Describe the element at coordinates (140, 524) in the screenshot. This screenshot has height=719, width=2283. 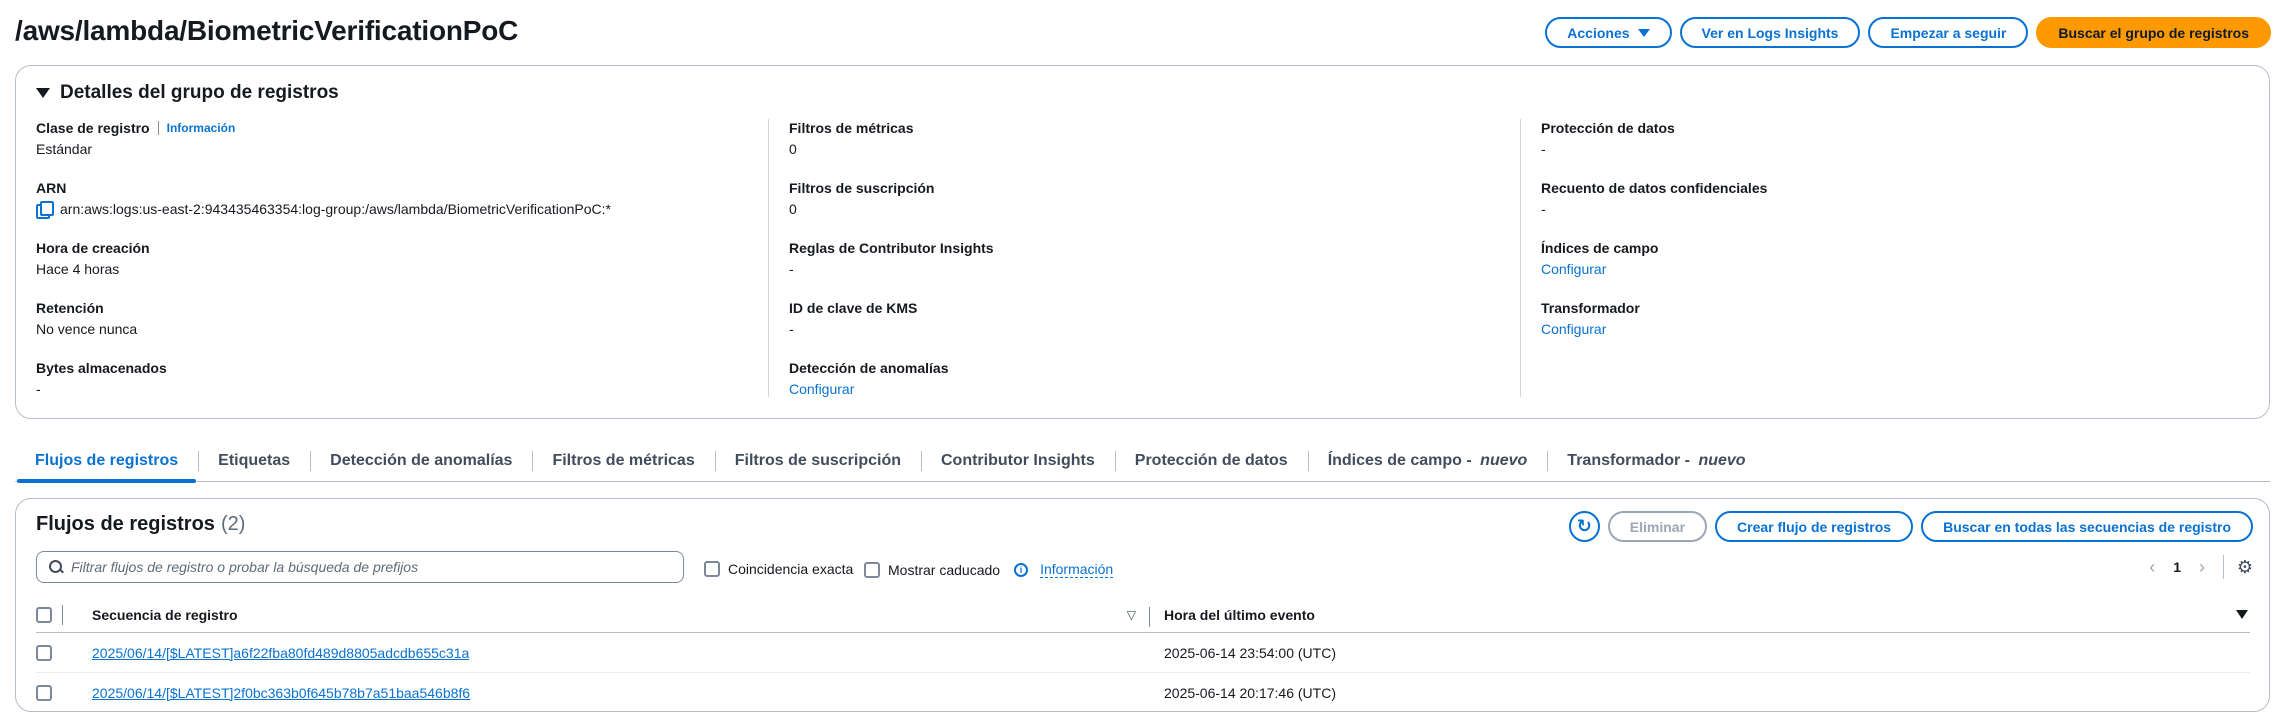
I see `streams-heading: Flujos de registros (2)` at that location.